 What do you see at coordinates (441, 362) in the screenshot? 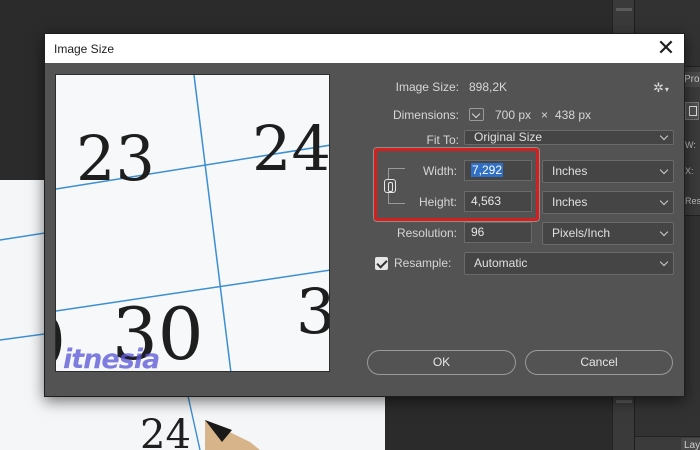
I see `ok-button: OK` at bounding box center [441, 362].